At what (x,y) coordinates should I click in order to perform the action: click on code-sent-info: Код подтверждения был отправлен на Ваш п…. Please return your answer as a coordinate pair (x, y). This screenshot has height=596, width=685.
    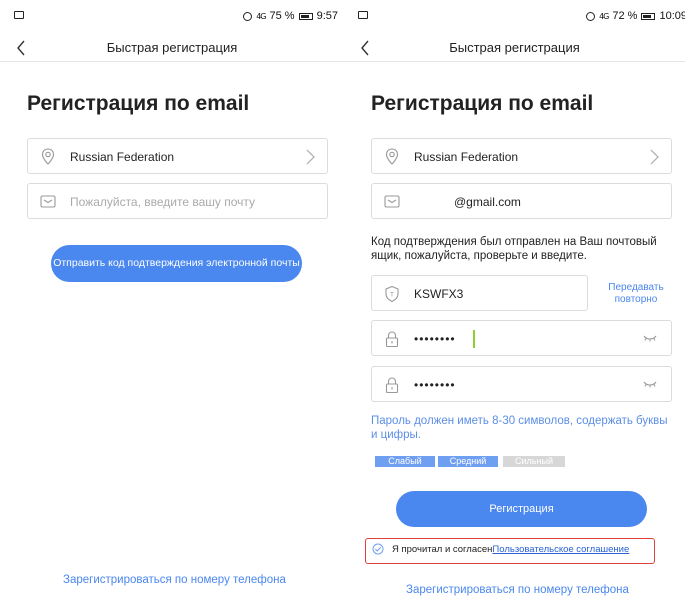
    Looking at the image, I should click on (514, 249).